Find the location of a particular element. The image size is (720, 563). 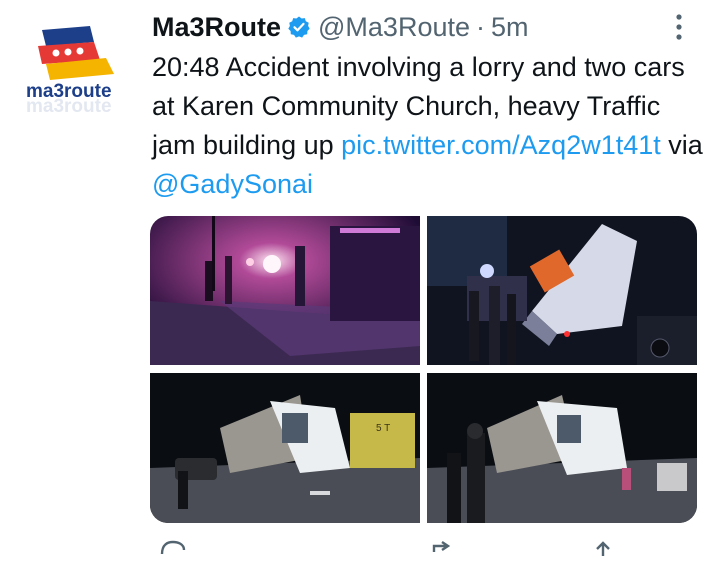

more-vertical-icon is located at coordinates (679, 27).